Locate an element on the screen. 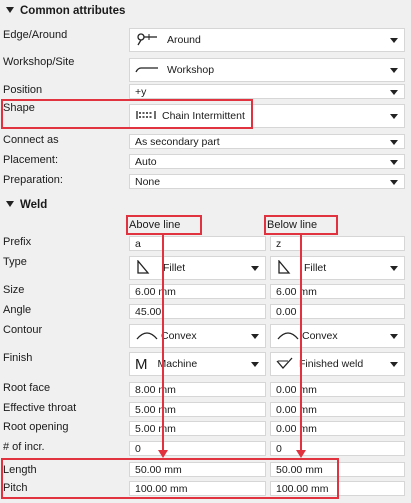  placement-dropdown: Auto is located at coordinates (267, 161).